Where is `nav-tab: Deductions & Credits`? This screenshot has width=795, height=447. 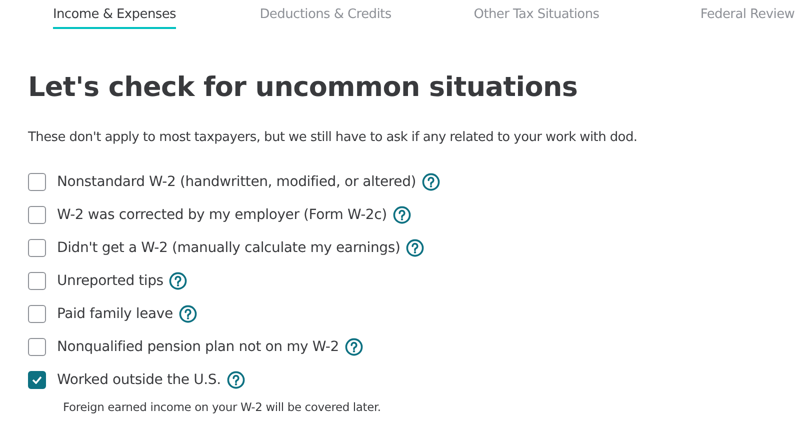 nav-tab: Deductions & Credits is located at coordinates (326, 17).